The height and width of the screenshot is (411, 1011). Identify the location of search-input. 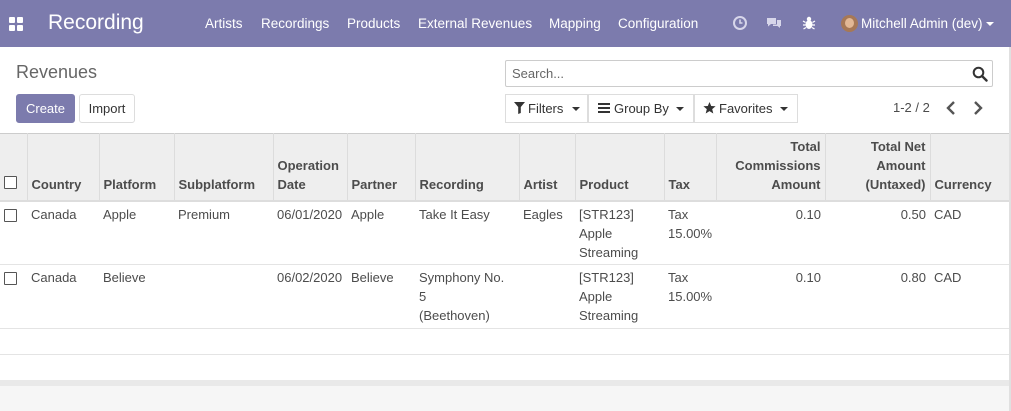
(732, 73).